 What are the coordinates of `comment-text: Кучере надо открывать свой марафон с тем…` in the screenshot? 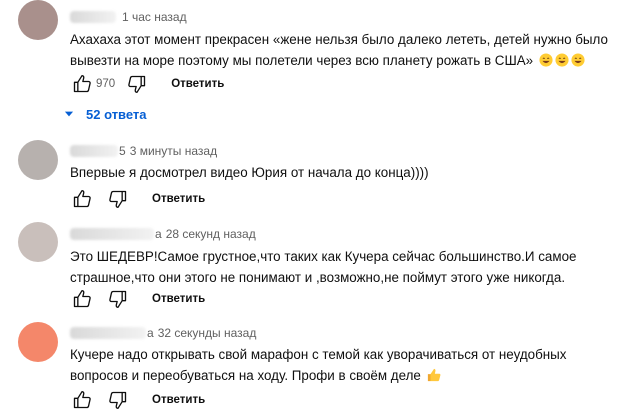 It's located at (344, 365).